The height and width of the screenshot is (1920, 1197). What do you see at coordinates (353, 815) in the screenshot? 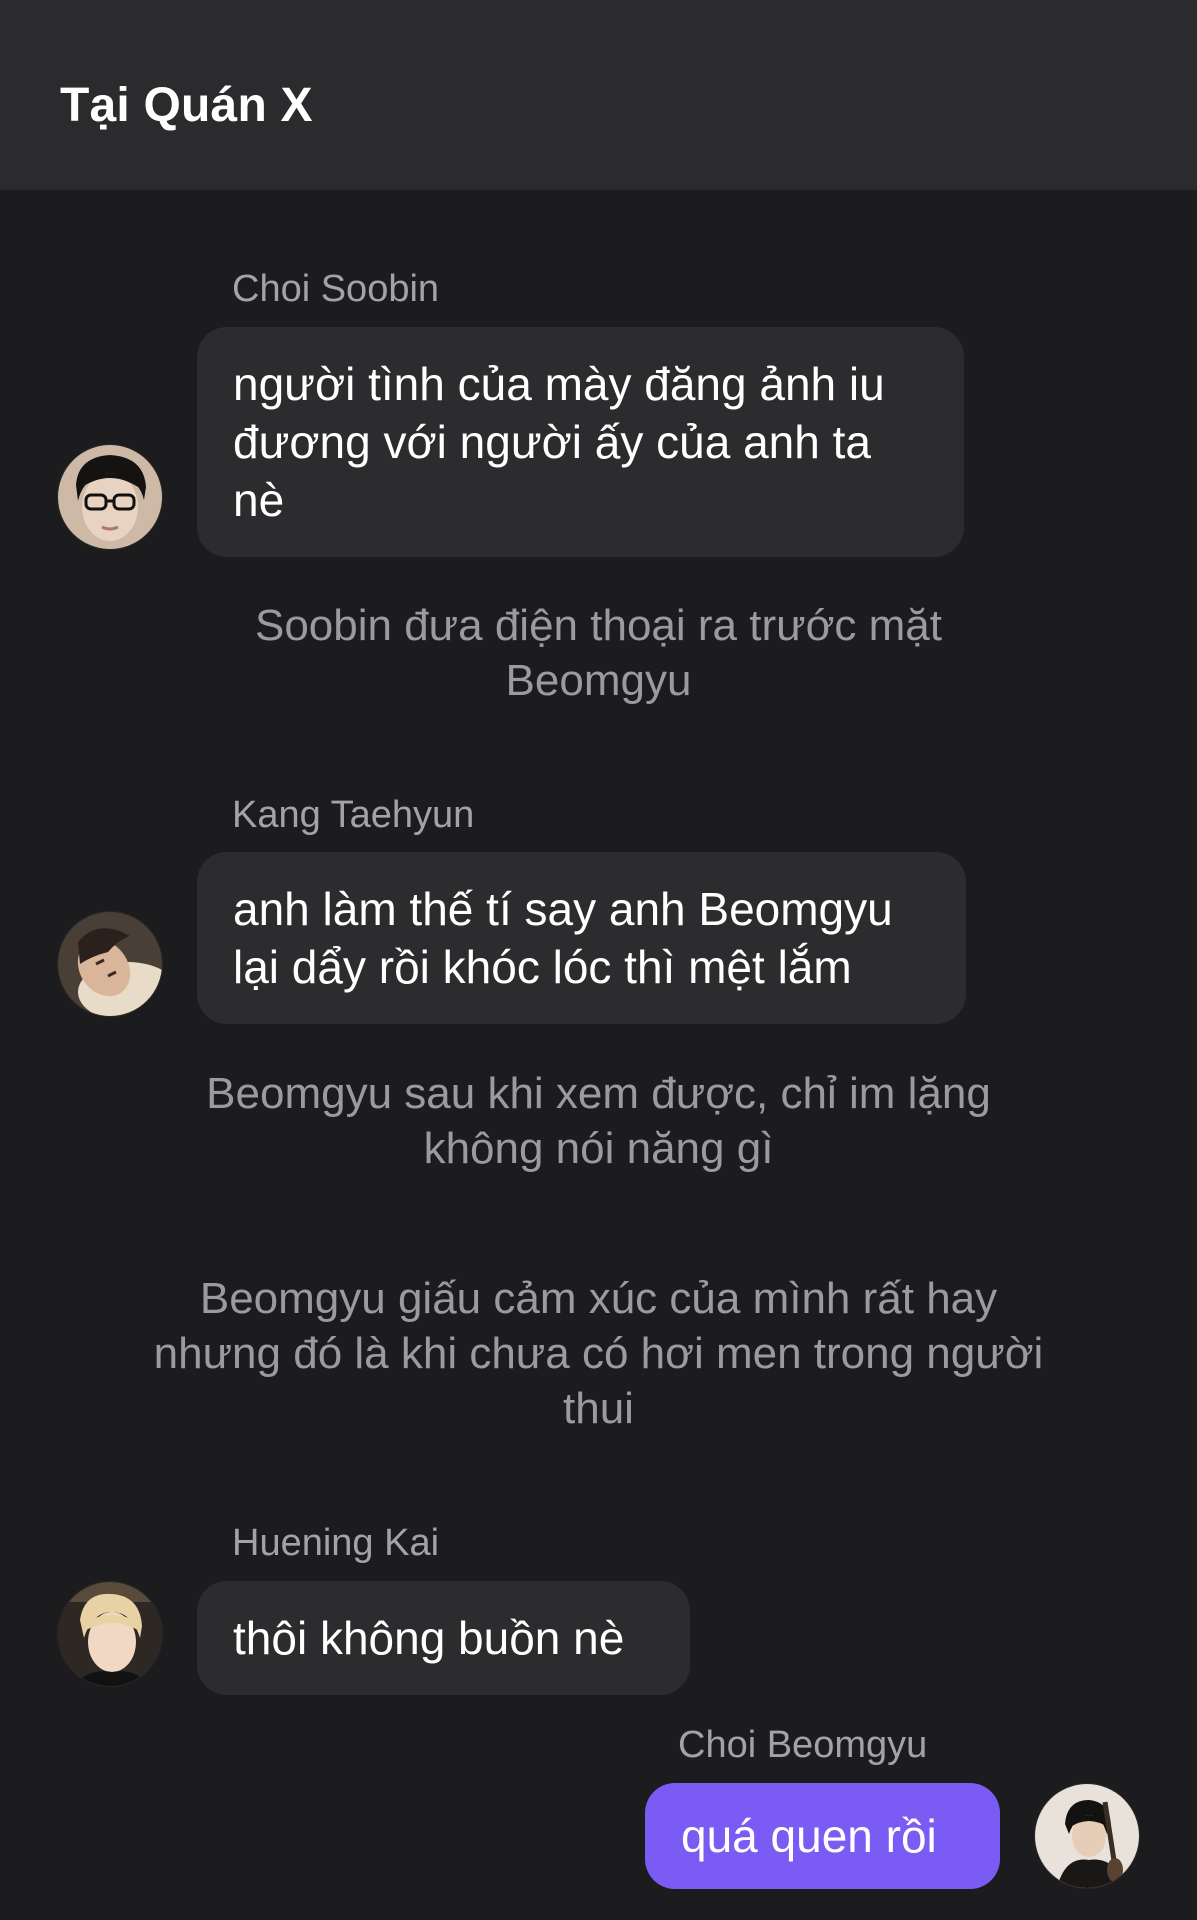
I see `sender-name: Kang Taehyun` at bounding box center [353, 815].